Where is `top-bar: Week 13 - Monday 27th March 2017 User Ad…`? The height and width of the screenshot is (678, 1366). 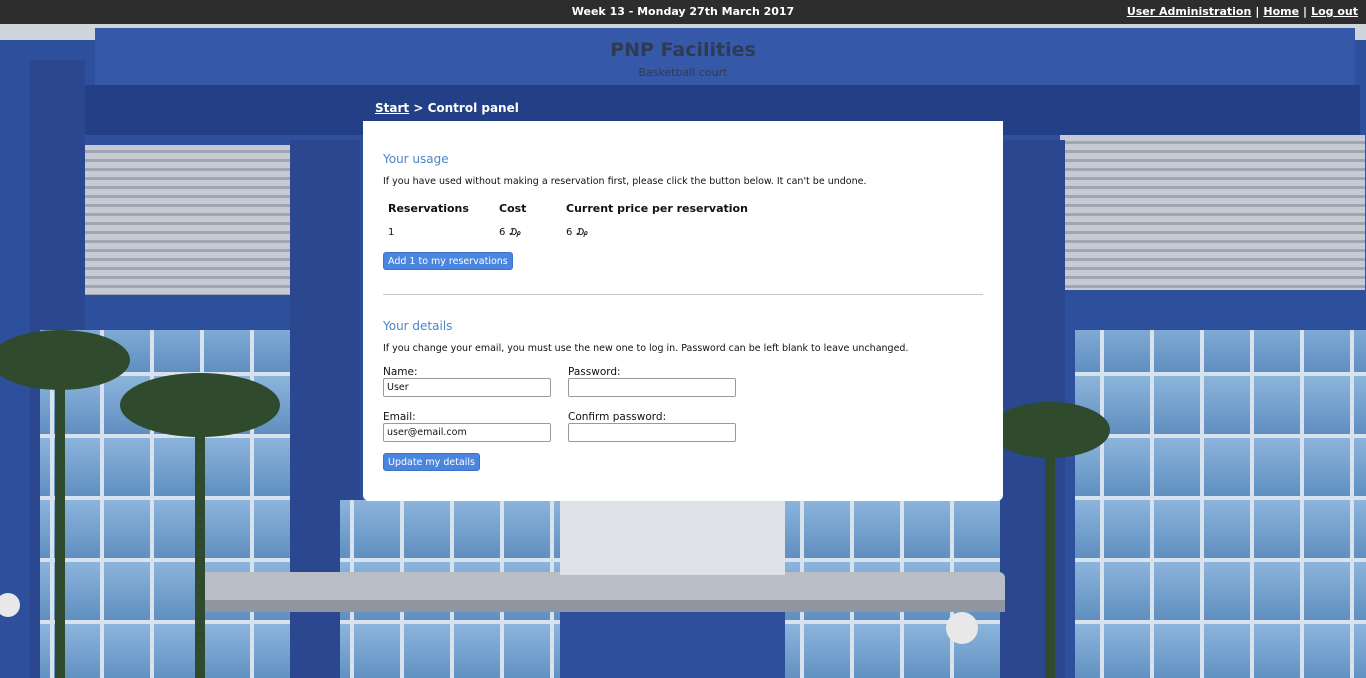 top-bar: Week 13 - Monday 27th March 2017 User Ad… is located at coordinates (683, 12).